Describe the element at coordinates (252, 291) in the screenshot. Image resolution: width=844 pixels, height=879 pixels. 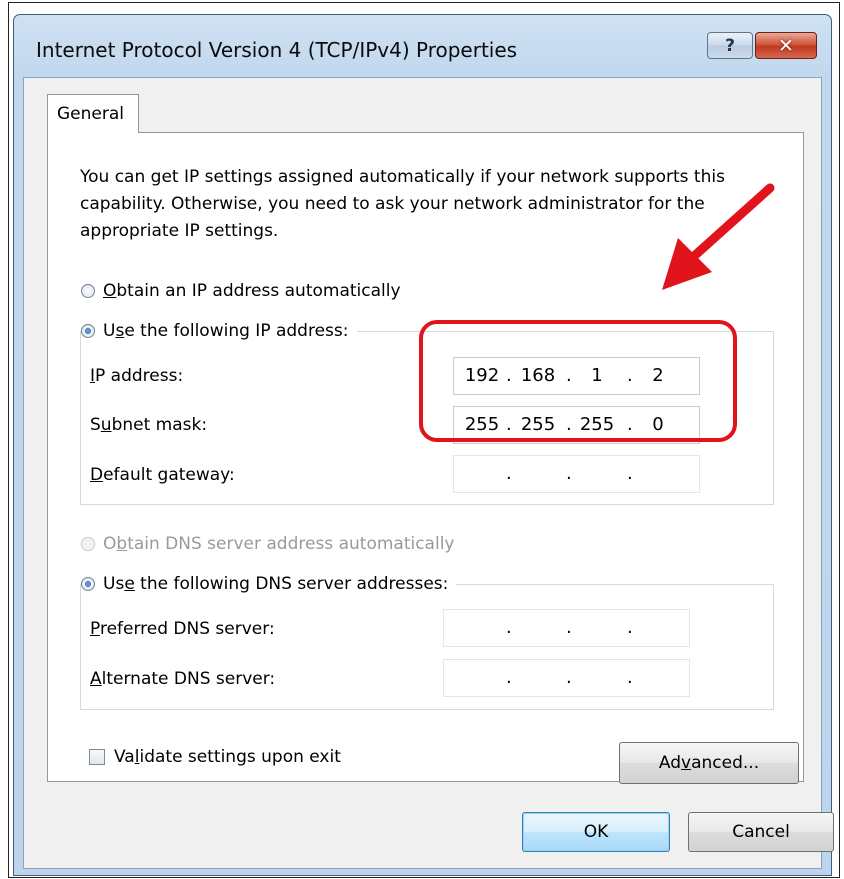
I see `radio-label: Obtain an IP address automatically` at that location.